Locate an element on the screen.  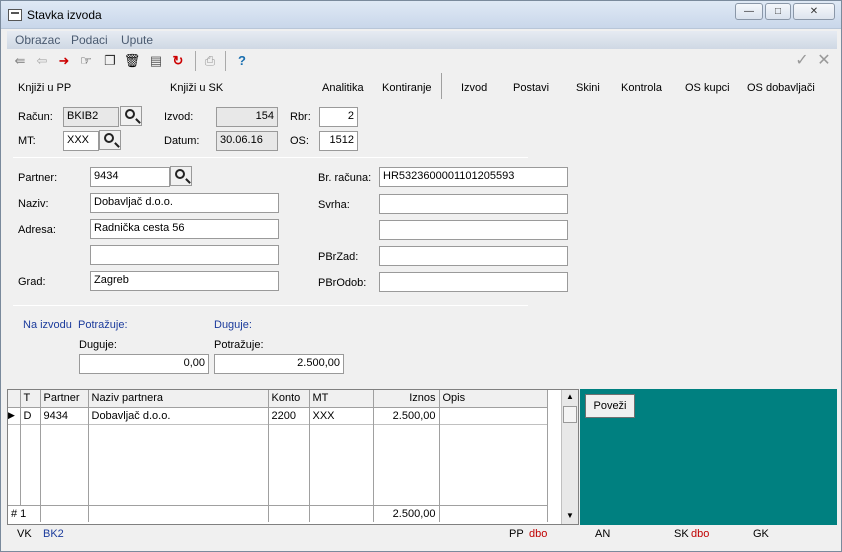
grid-scrollbar: ▲ ▼ is located at coordinates (569, 457).